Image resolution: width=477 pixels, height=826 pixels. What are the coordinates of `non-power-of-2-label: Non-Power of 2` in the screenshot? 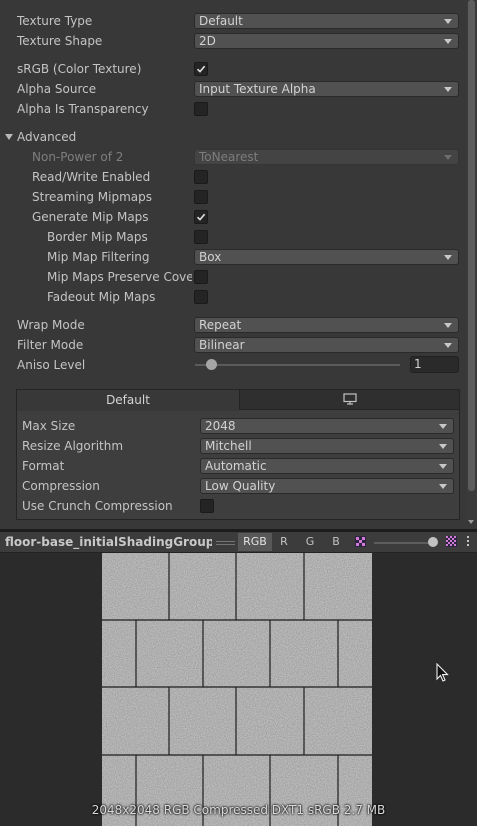 It's located at (78, 157).